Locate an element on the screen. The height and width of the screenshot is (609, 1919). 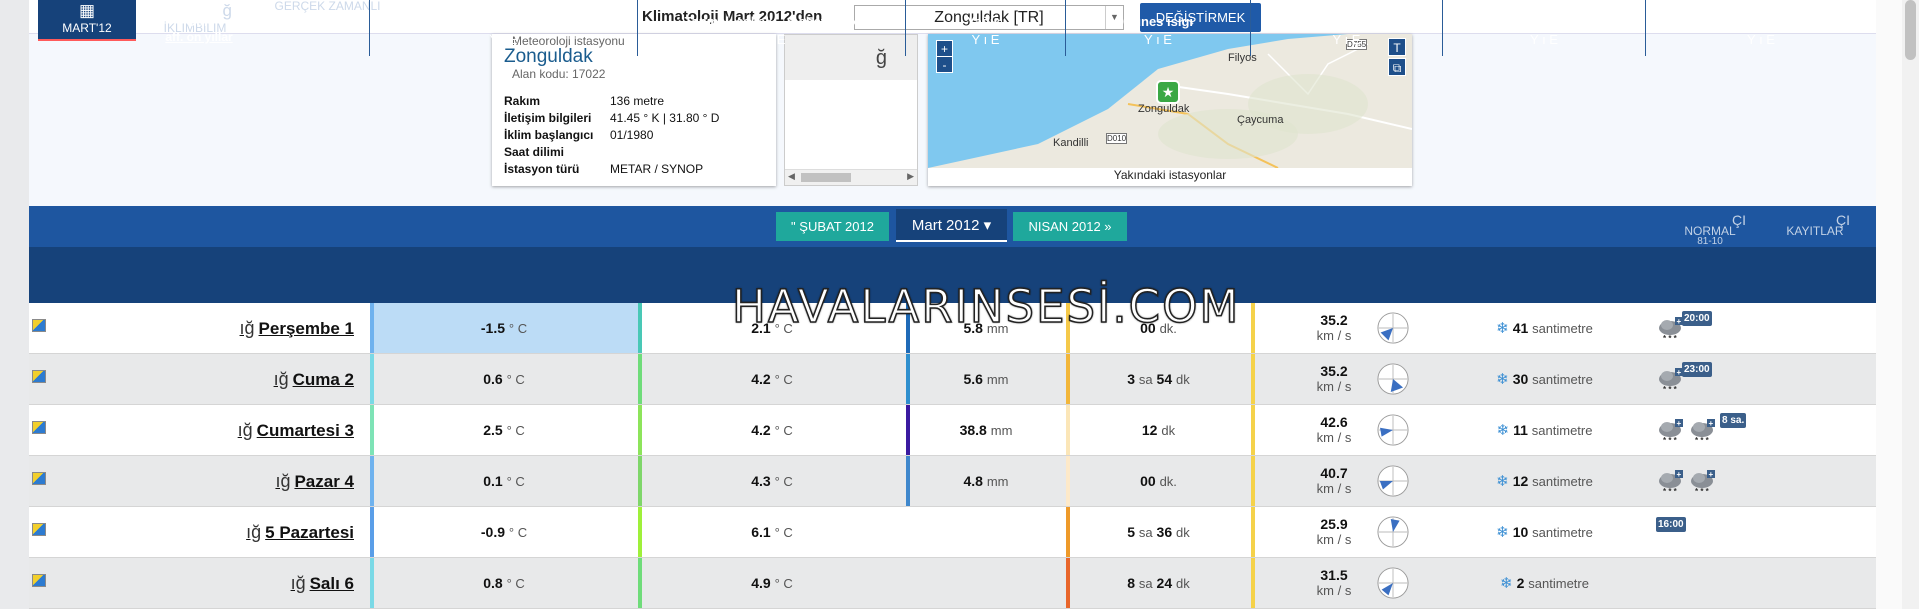
station-field-row: Saat dilimi is located at coordinates (611, 151).